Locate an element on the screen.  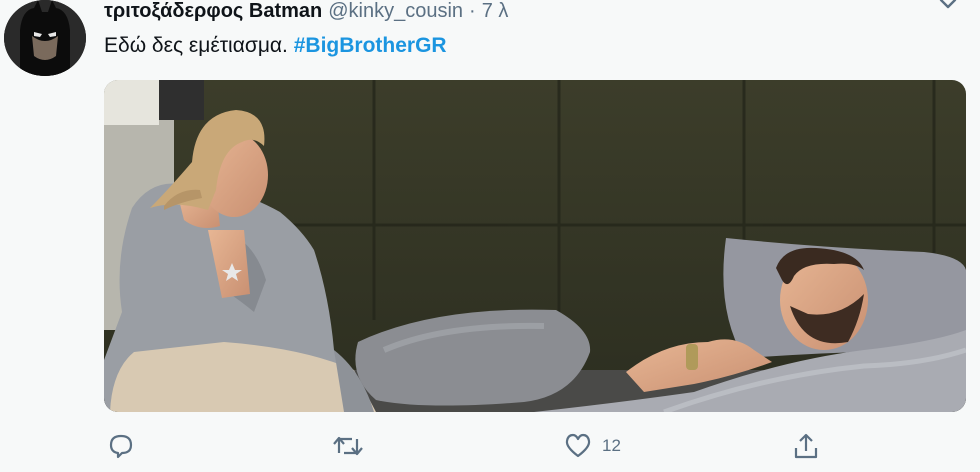
heart-icon is located at coordinates (578, 445).